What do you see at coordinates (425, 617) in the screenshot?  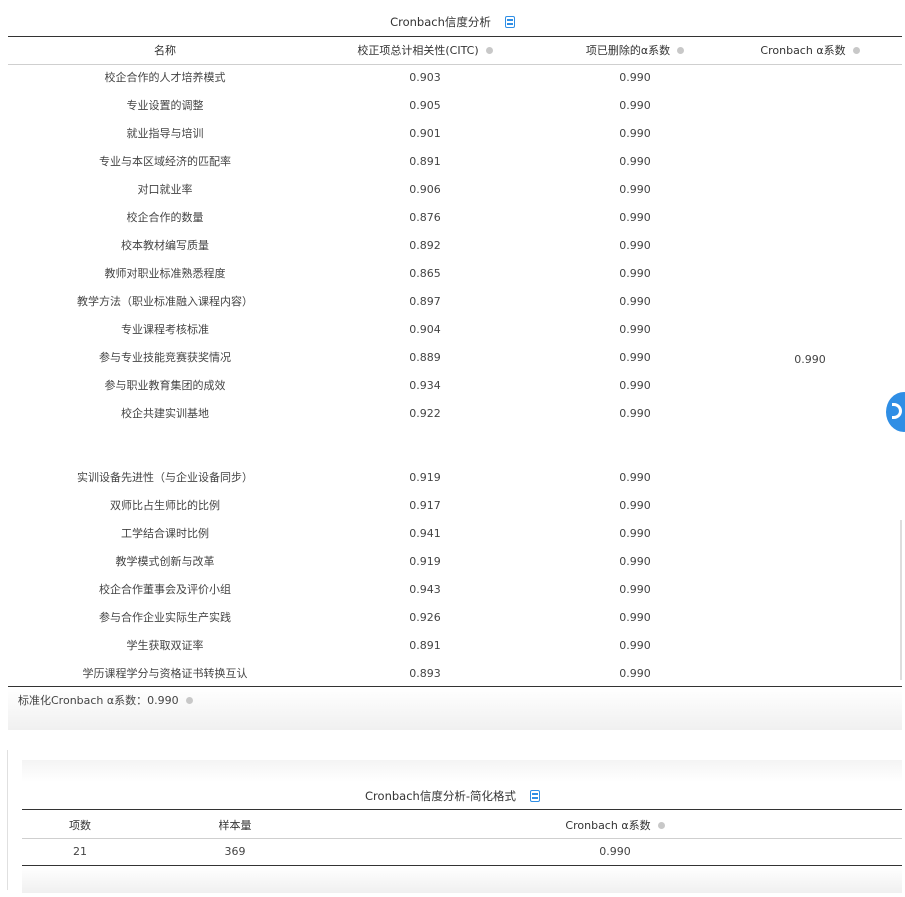 I see `row-citc: 0.926` at bounding box center [425, 617].